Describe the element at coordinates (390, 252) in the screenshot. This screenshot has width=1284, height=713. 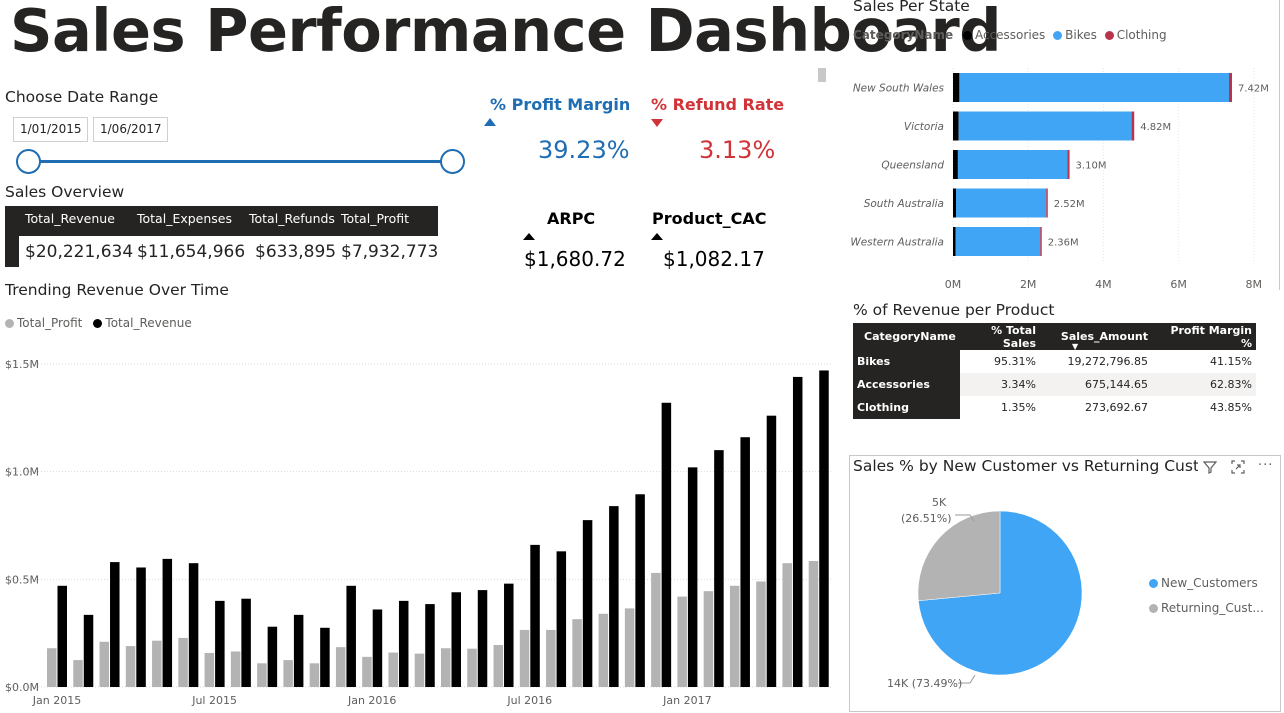
I see `table-cell: $7,932,773` at that location.